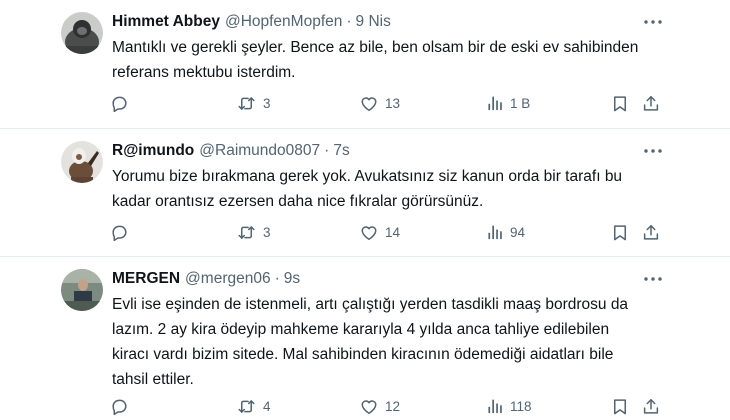 The image size is (730, 420). I want to click on views-count: 118, so click(521, 406).